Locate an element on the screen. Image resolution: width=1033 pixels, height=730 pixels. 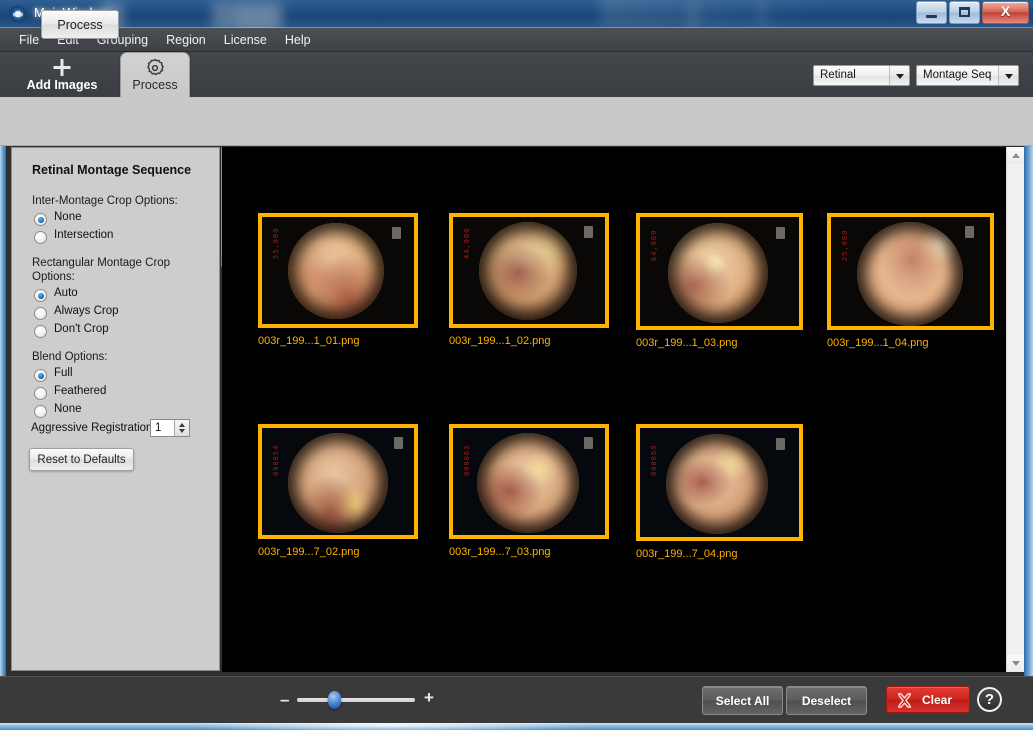
radio-label: Intersection is located at coordinates (84, 235).